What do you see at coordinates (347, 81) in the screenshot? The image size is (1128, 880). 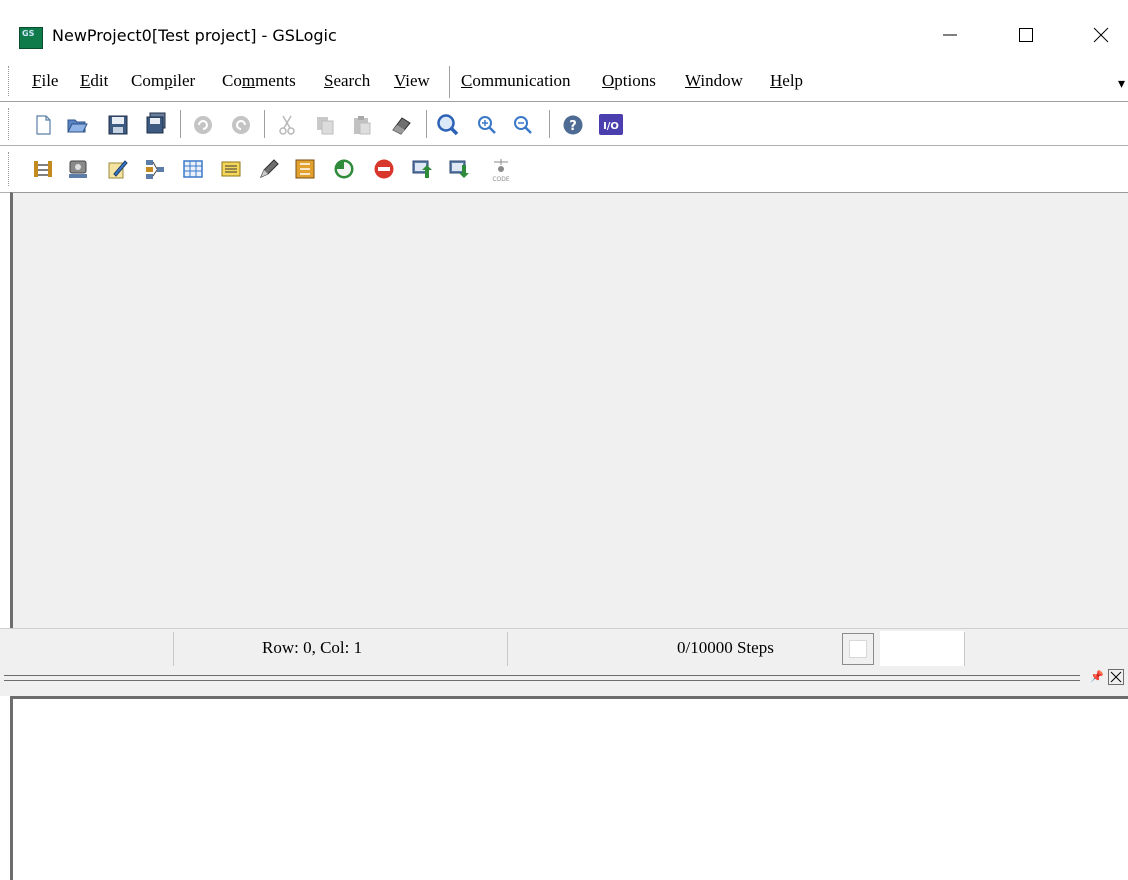 I see `menu-search: Search` at bounding box center [347, 81].